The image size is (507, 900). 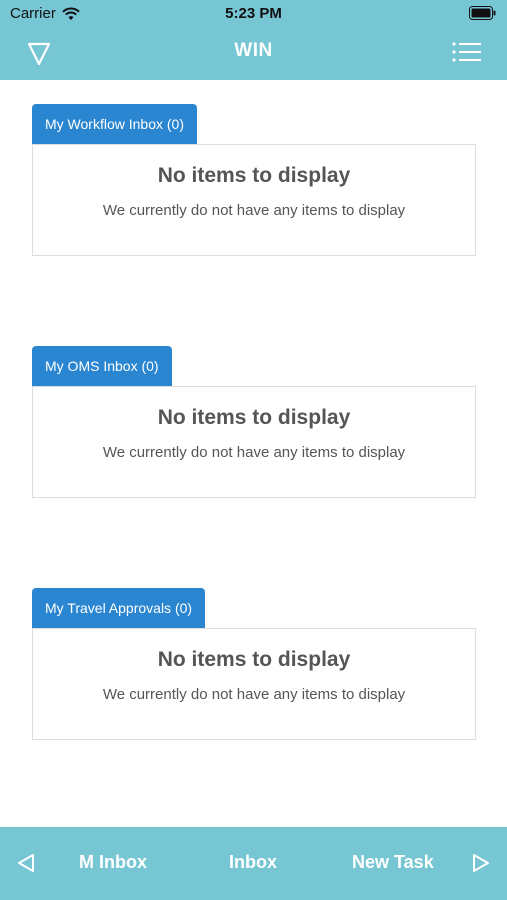 I want to click on status-bar: Carrier 5:23 PM, so click(x=253, y=14).